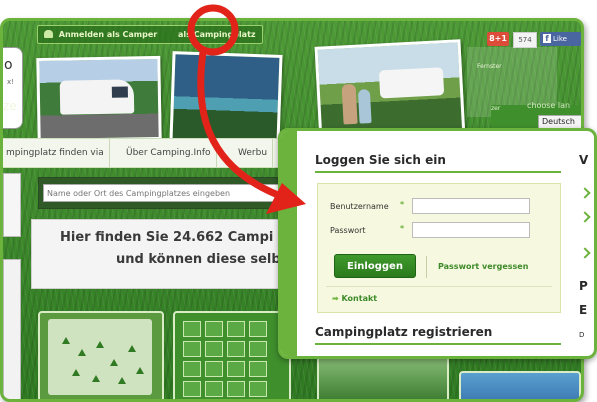 This screenshot has height=402, width=597. Describe the element at coordinates (13, 88) in the screenshot. I see `site-logo: o x!` at that location.